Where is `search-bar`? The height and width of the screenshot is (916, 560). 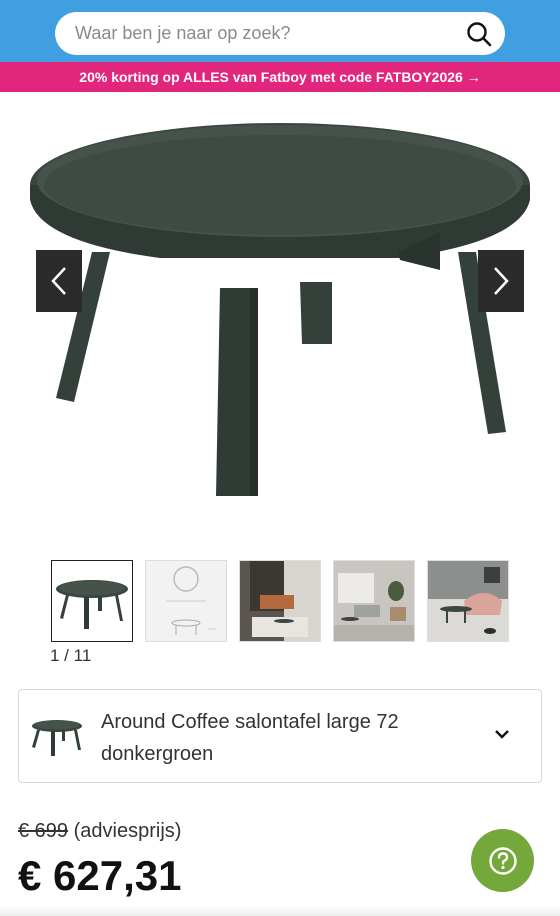
search-bar is located at coordinates (280, 33).